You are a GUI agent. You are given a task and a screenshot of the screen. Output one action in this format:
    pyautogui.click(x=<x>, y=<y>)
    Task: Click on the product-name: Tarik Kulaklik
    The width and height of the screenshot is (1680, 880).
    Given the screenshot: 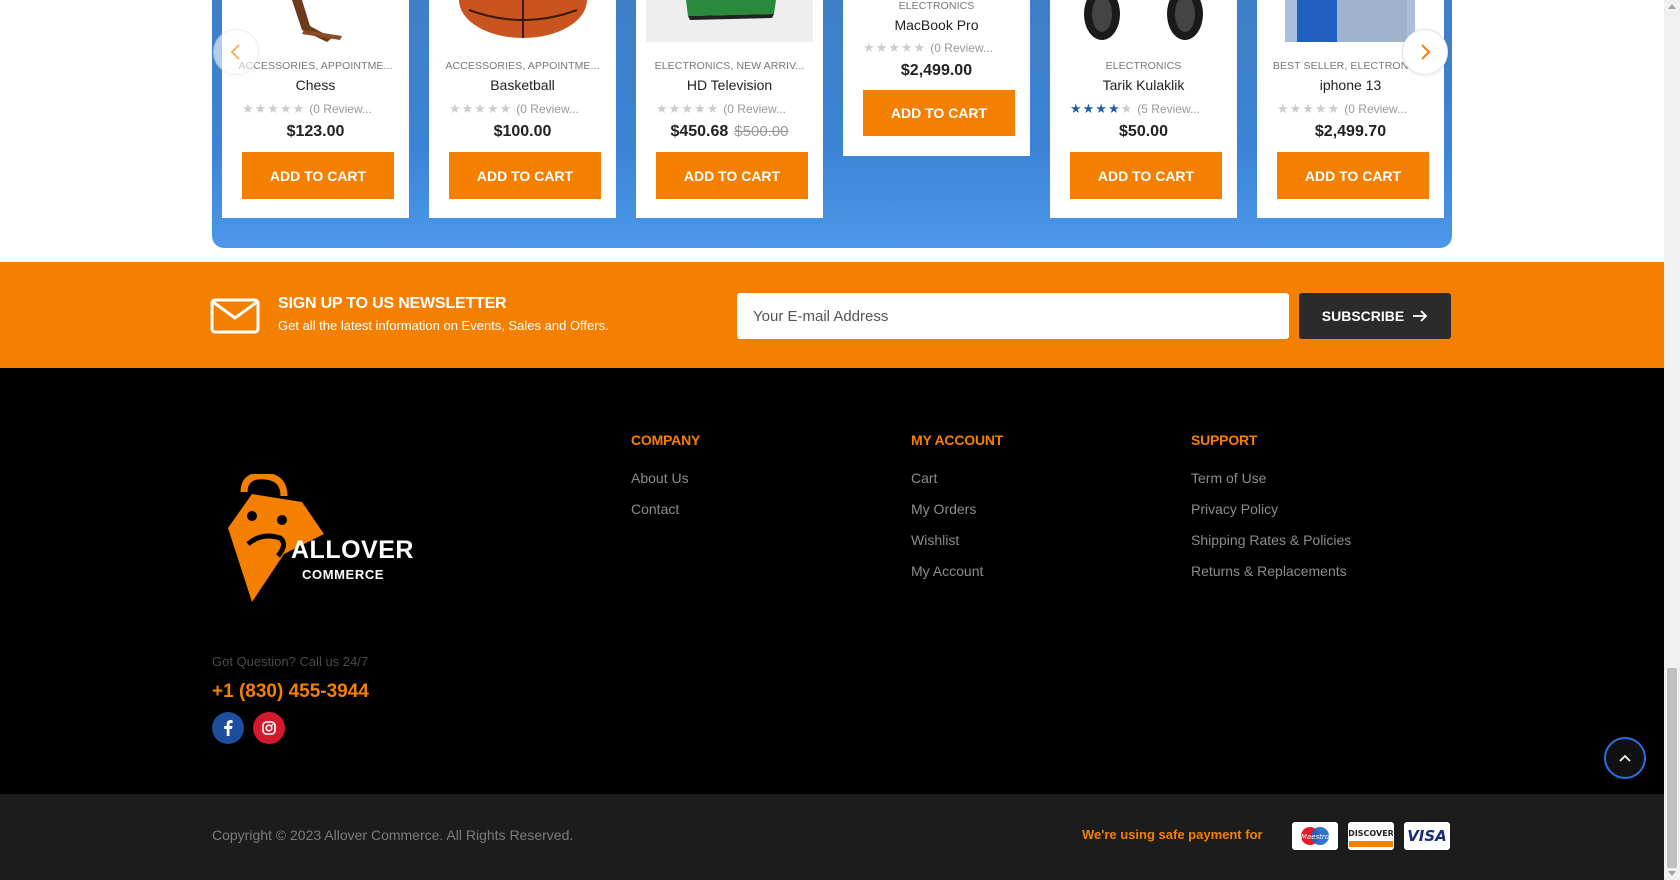 What is the action you would take?
    pyautogui.click(x=1143, y=85)
    